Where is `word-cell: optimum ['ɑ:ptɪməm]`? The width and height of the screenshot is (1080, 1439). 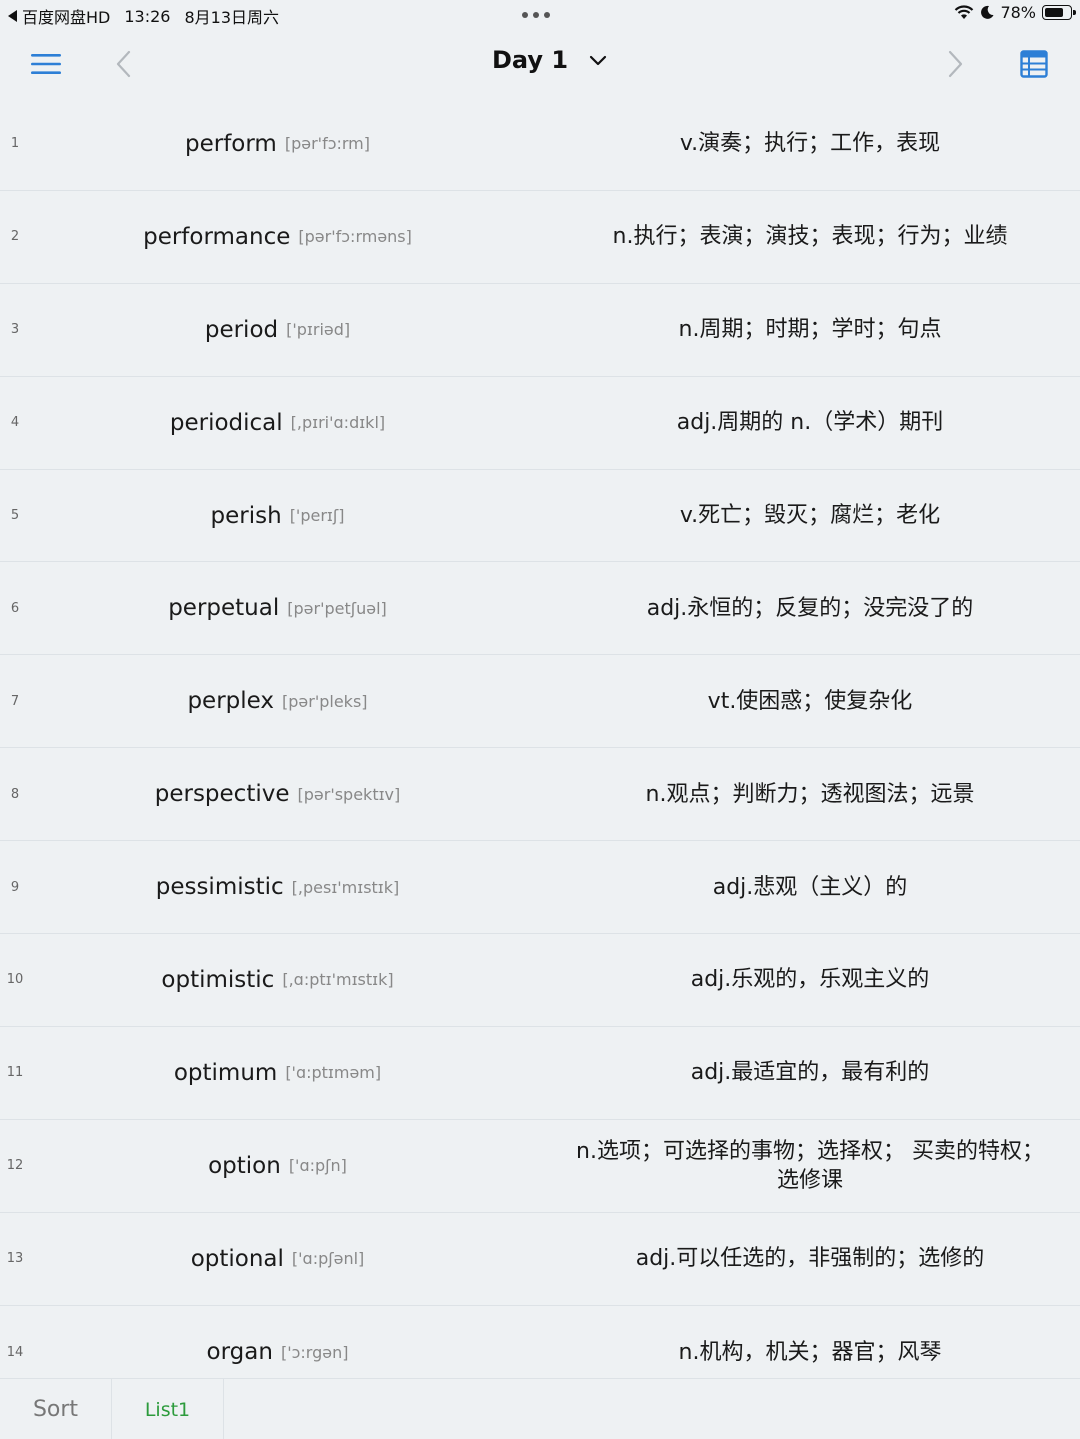 word-cell: optimum ['ɑ:ptɪməm] is located at coordinates (277, 1073).